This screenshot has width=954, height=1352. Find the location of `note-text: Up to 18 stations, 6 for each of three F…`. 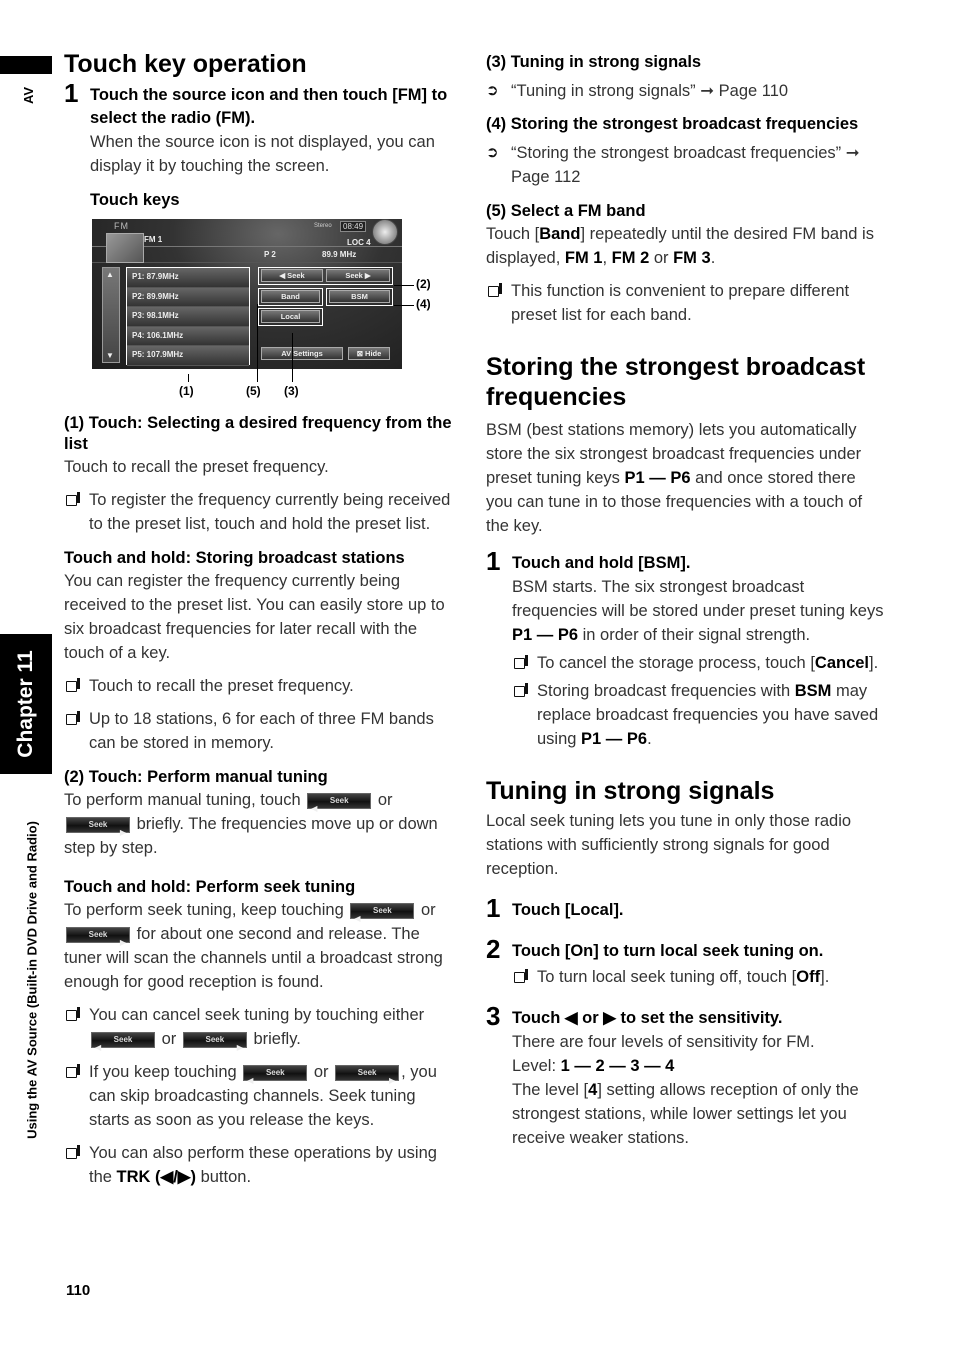

note-text: Up to 18 stations, 6 for each of three F… is located at coordinates (261, 731).